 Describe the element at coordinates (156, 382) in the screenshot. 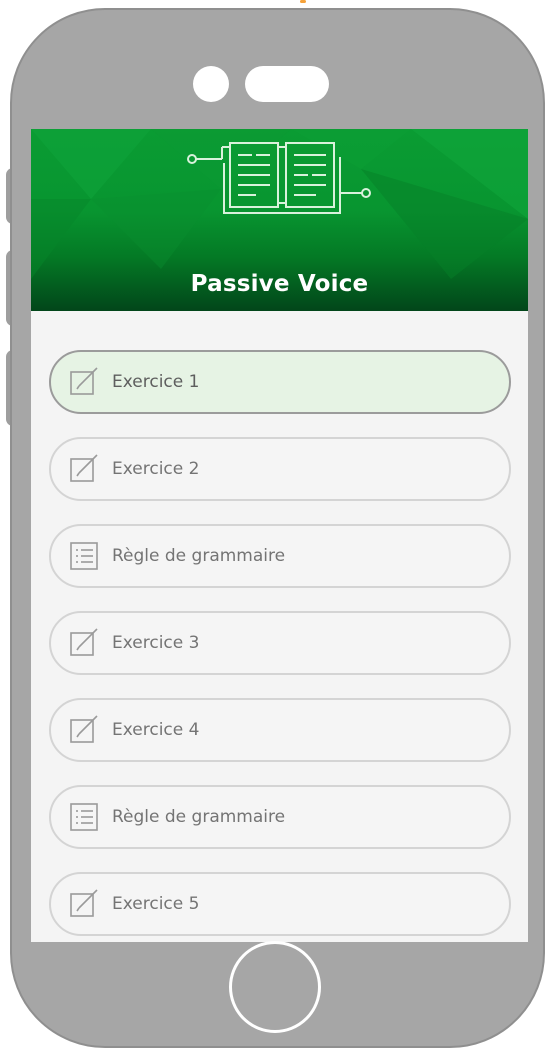

I see `list-item-label: Exercice 1` at that location.